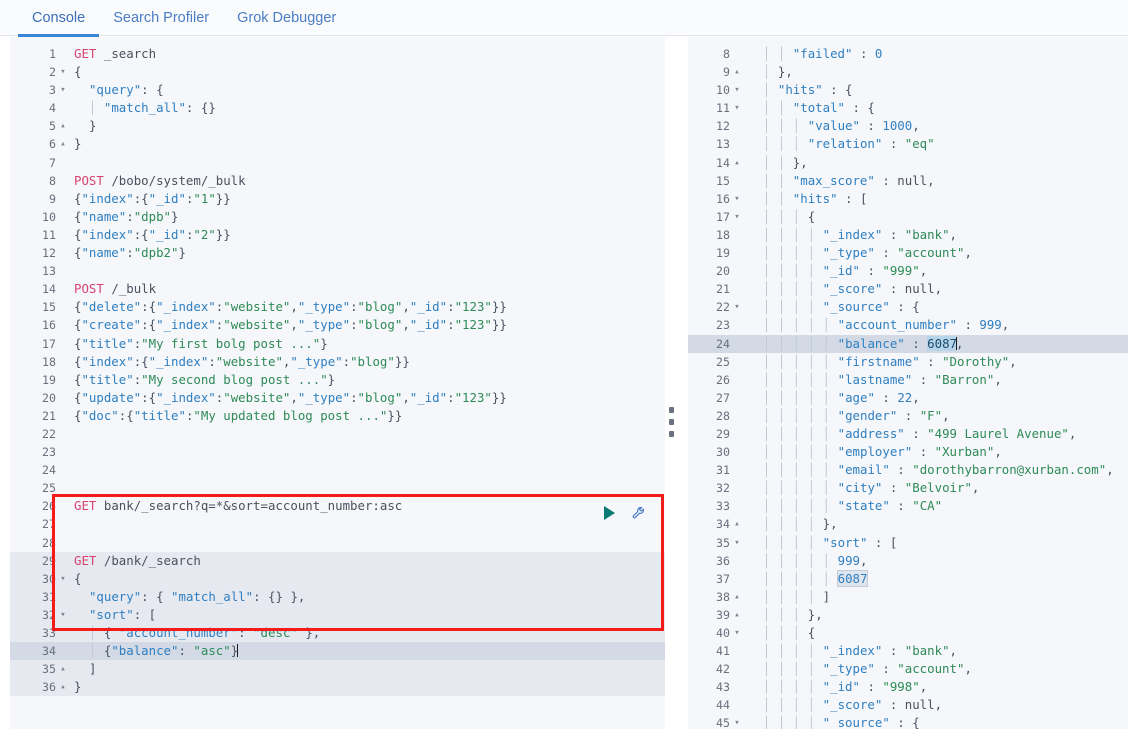  Describe the element at coordinates (337, 199) in the screenshot. I see `editor-line: 9 {"index":{"_id":"1"}}` at that location.